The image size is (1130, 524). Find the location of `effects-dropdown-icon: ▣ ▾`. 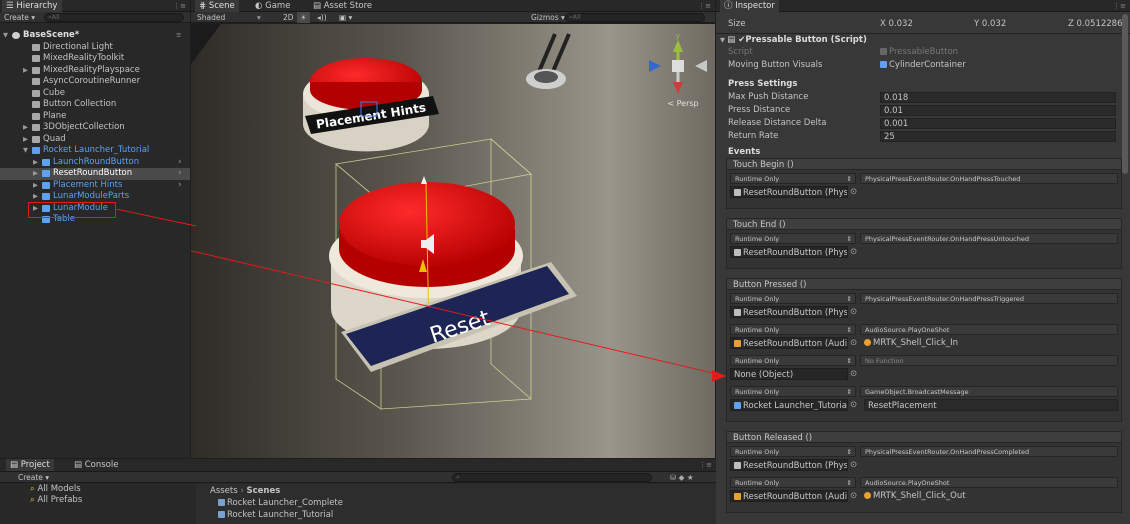

effects-dropdown-icon: ▣ ▾ is located at coordinates (345, 17).